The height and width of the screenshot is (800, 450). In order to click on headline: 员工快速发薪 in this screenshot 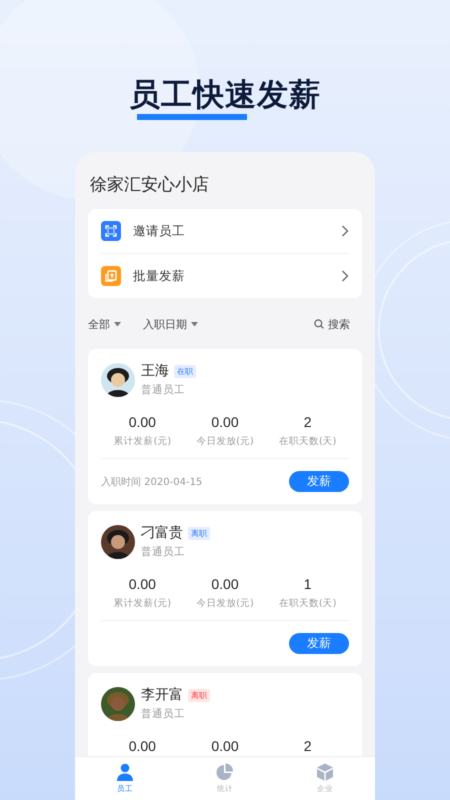, I will do `click(225, 95)`.